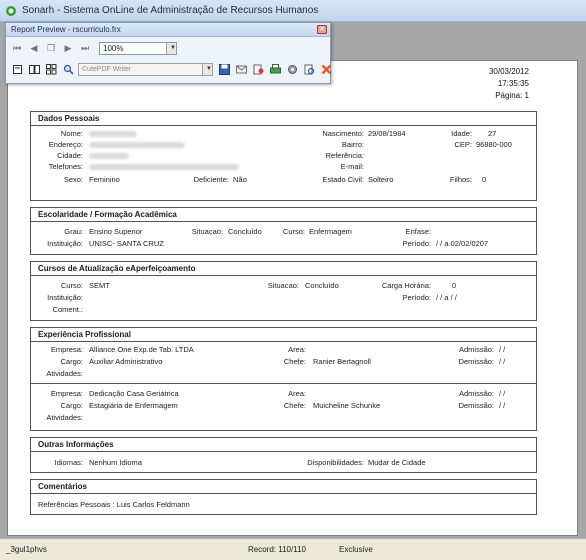 This screenshot has height=560, width=586. I want to click on report-time: 17:35:35, so click(513, 83).